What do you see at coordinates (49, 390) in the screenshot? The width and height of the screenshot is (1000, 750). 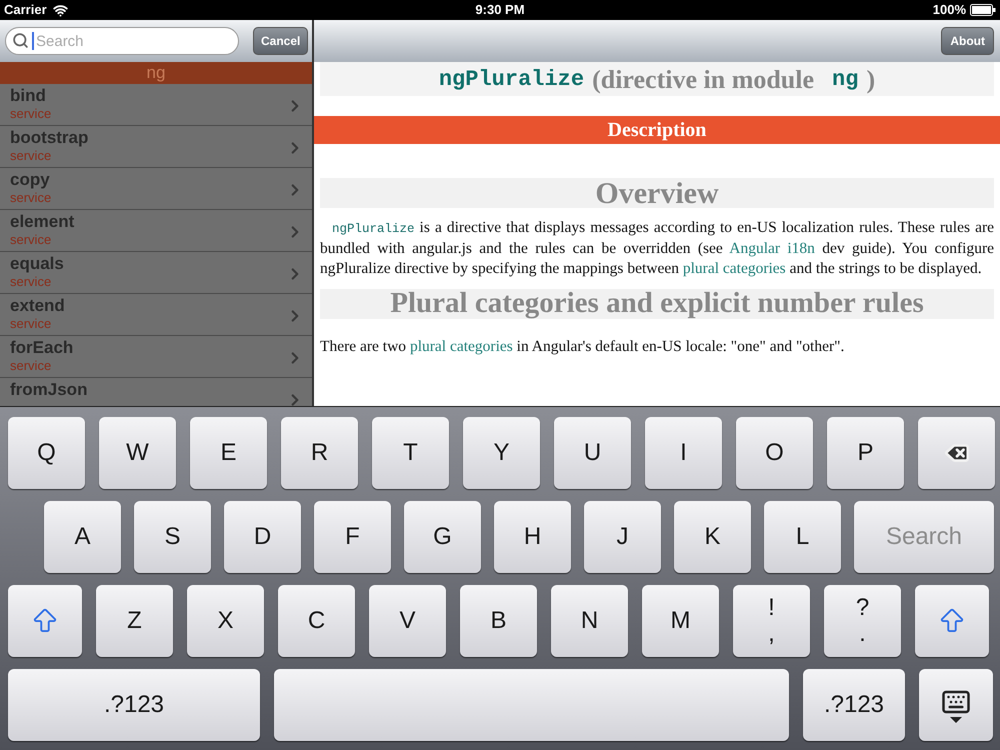 I see `item-name: fromJson` at bounding box center [49, 390].